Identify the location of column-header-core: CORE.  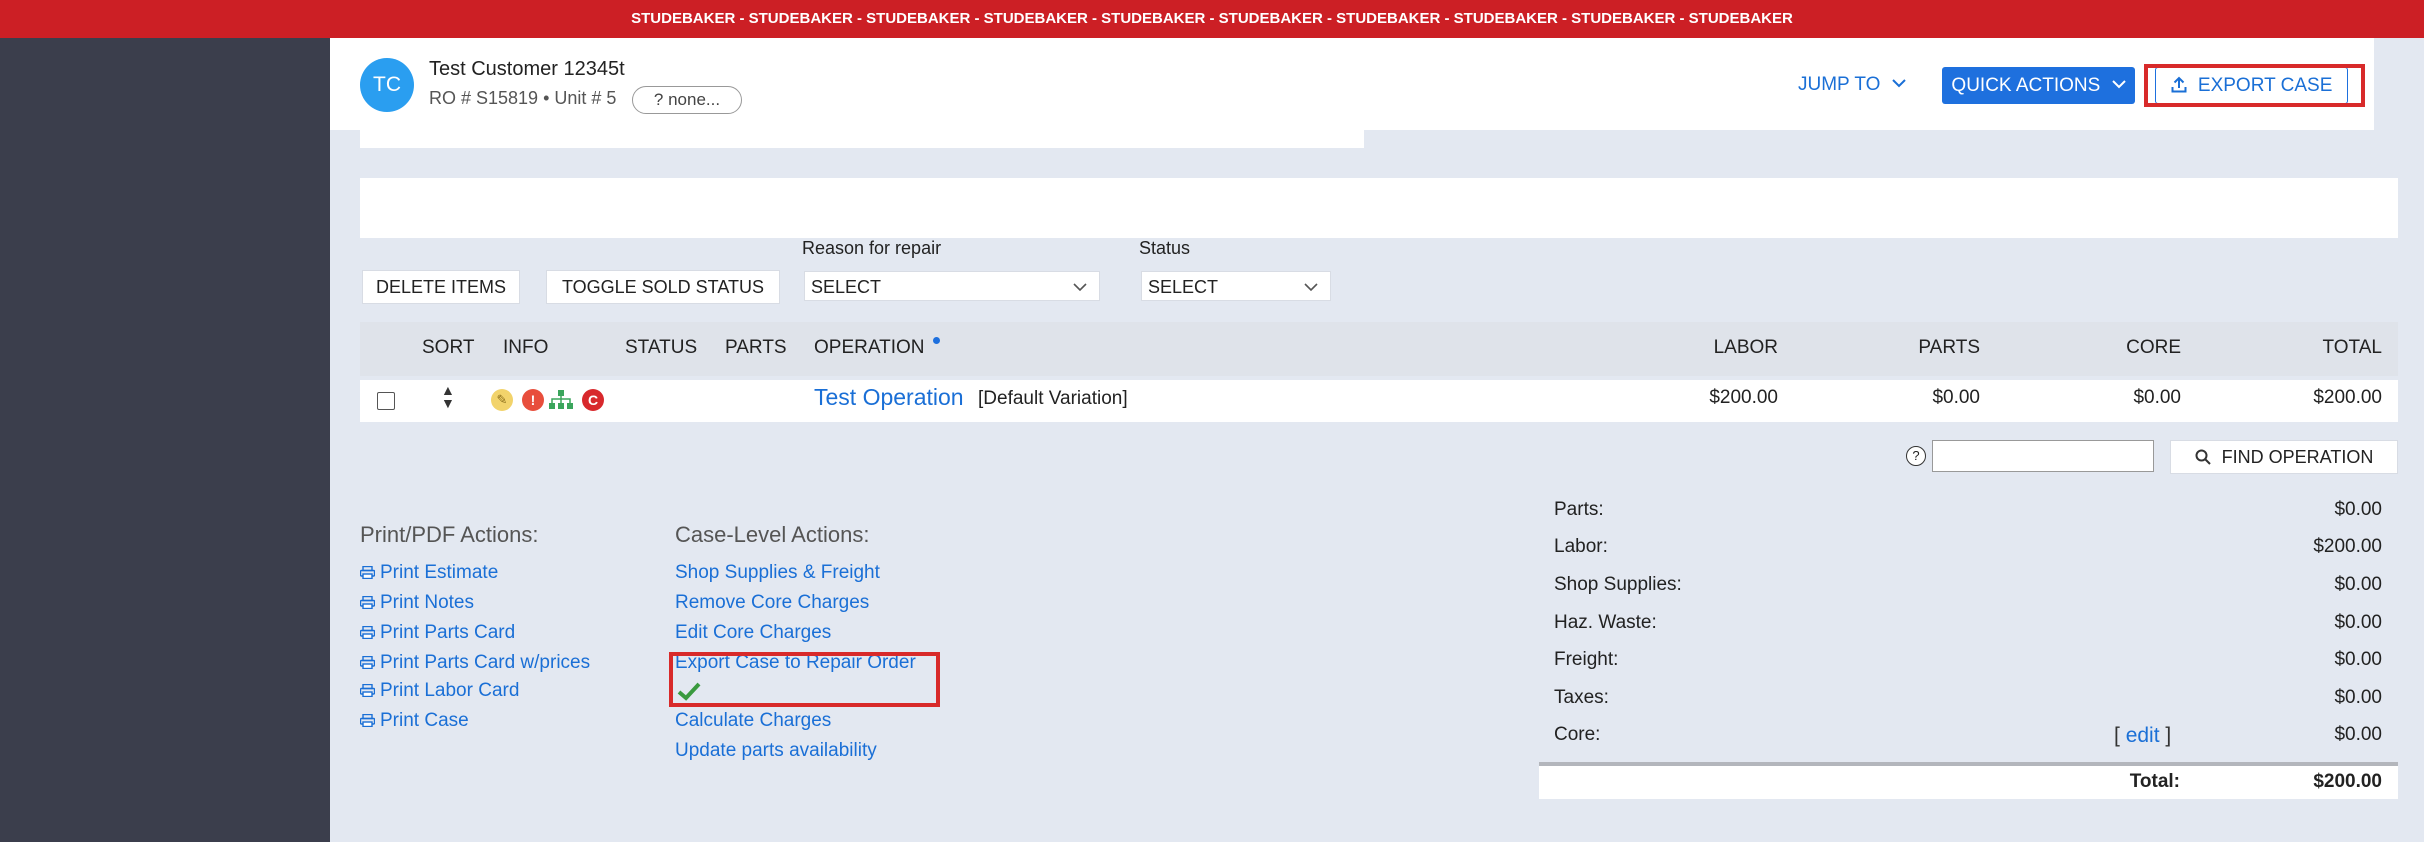
(2153, 347).